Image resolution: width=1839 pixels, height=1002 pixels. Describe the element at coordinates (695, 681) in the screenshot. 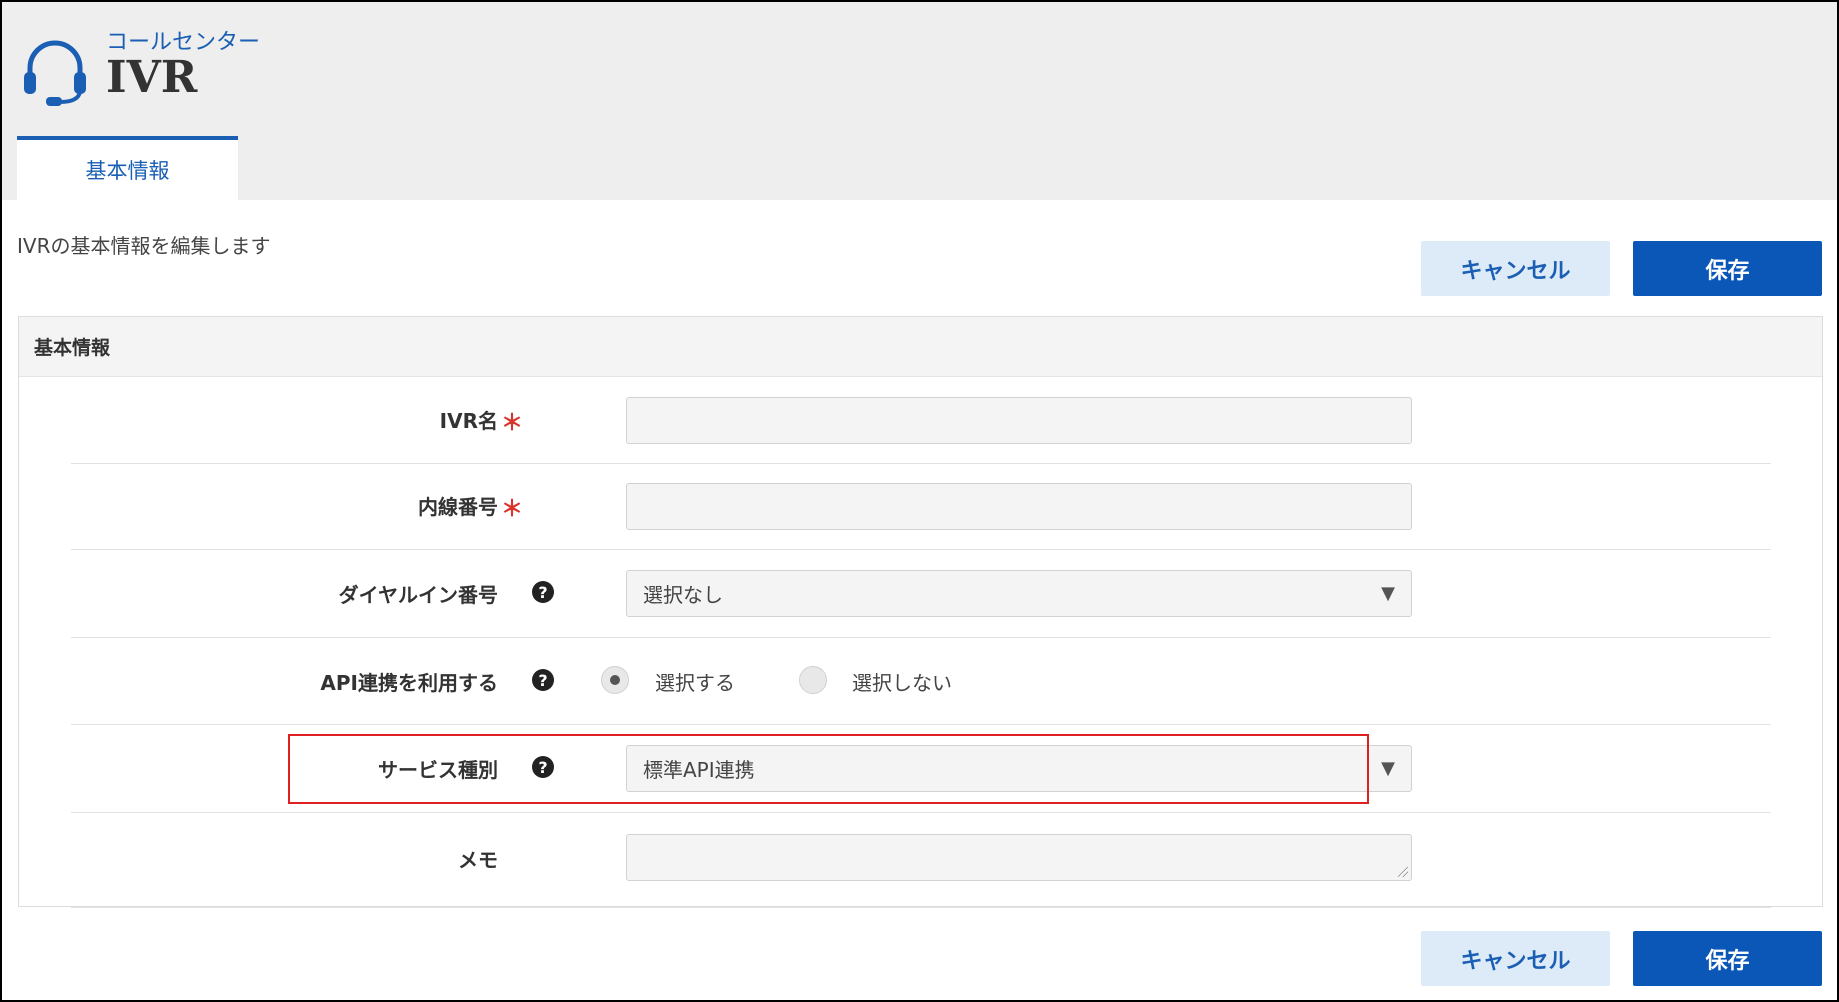

I see `api-use-label: 選択する` at that location.